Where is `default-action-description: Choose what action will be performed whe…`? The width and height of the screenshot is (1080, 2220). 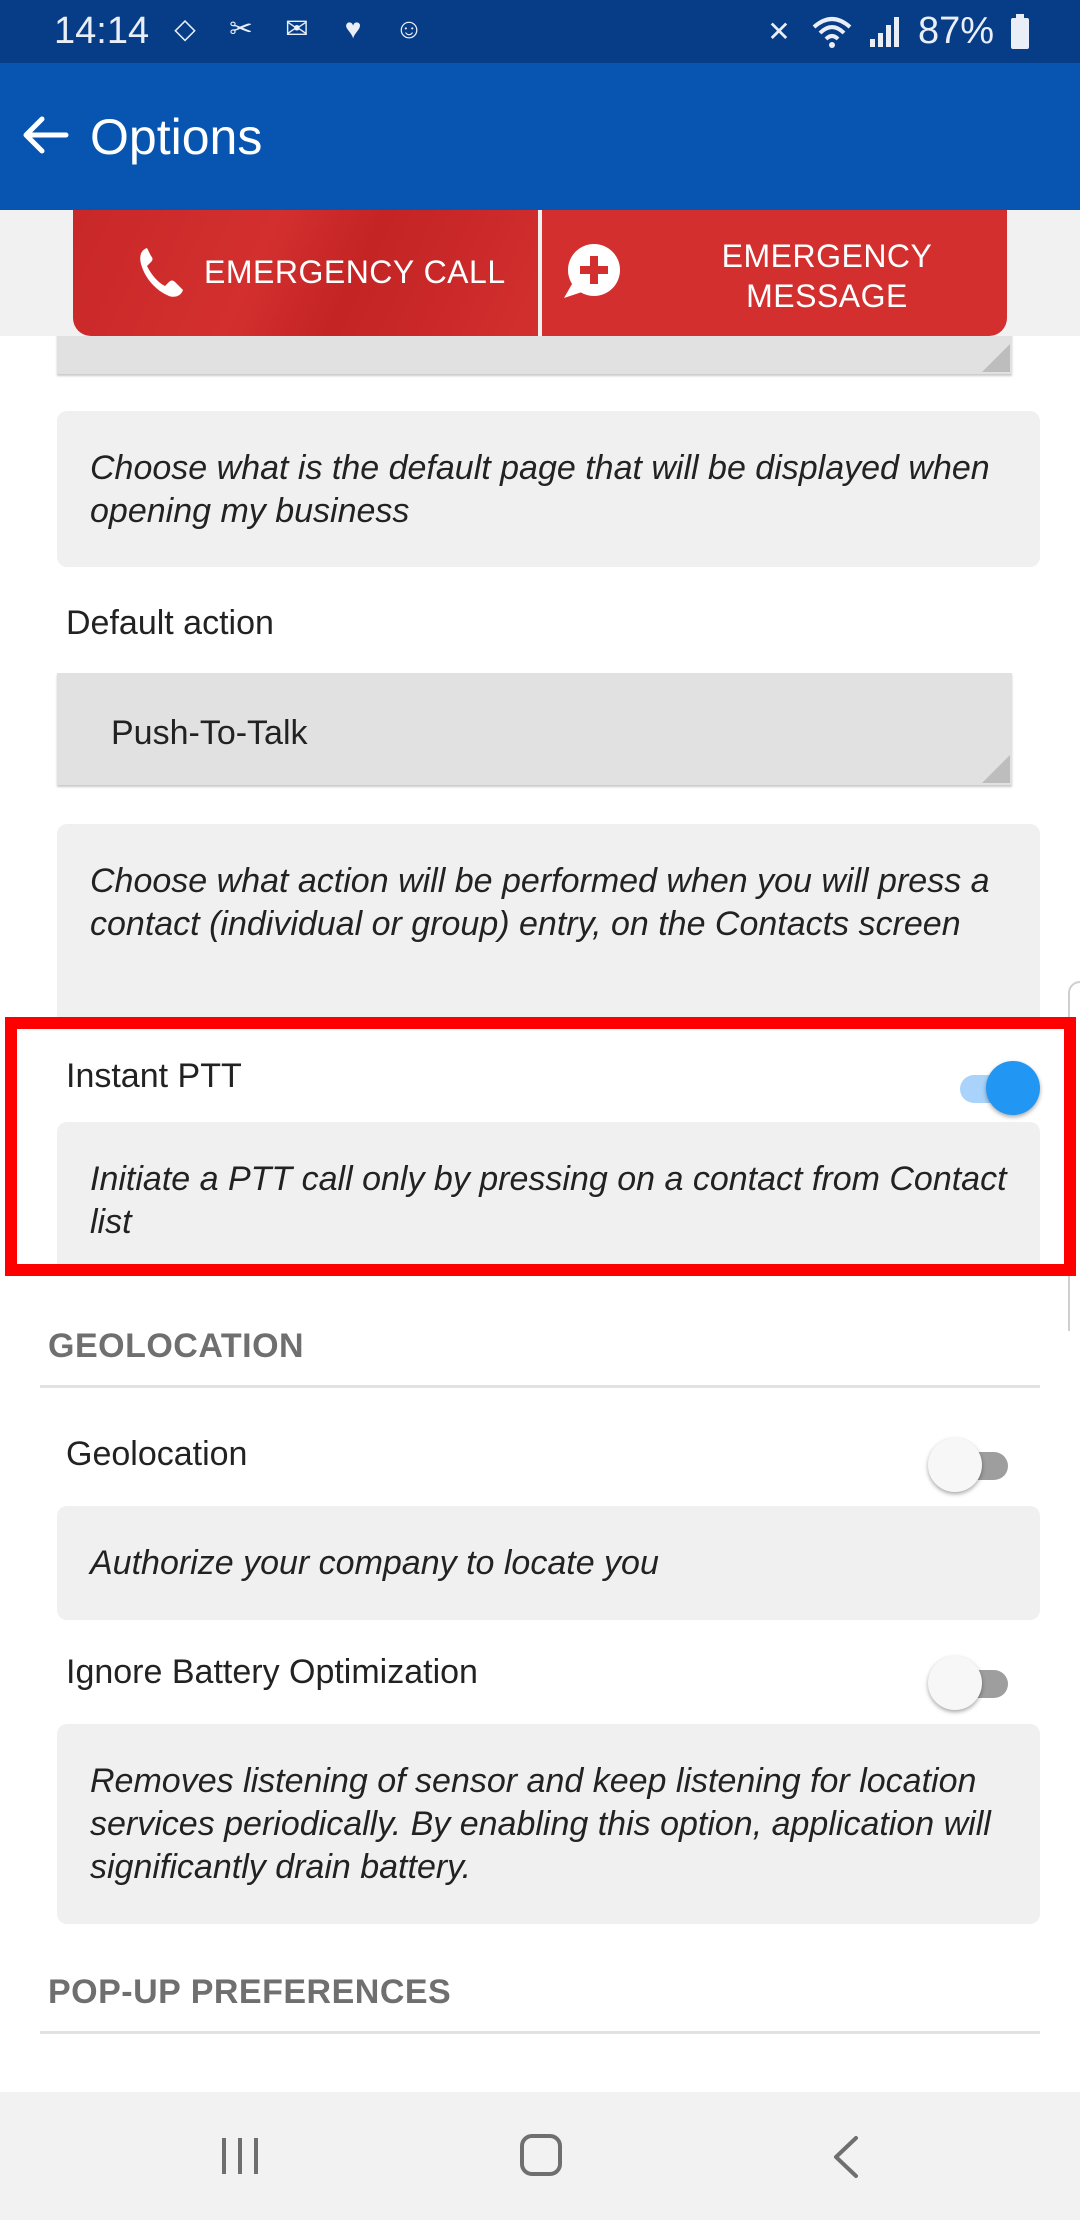
default-action-description: Choose what action will be performed whe… is located at coordinates (548, 924).